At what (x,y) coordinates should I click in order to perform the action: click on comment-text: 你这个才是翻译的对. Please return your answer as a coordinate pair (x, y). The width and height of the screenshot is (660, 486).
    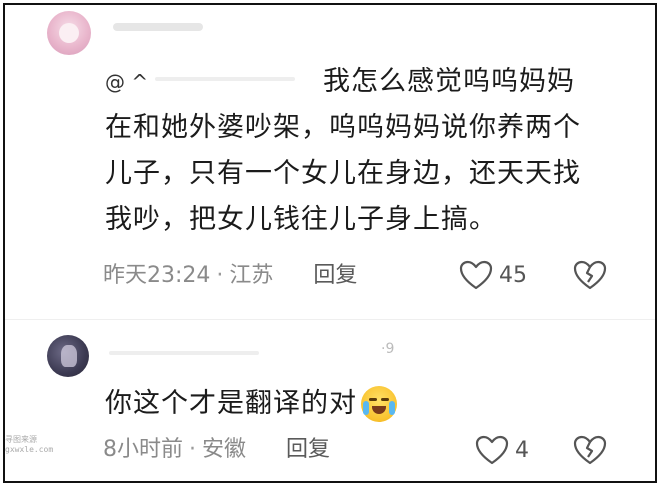
    Looking at the image, I should click on (251, 404).